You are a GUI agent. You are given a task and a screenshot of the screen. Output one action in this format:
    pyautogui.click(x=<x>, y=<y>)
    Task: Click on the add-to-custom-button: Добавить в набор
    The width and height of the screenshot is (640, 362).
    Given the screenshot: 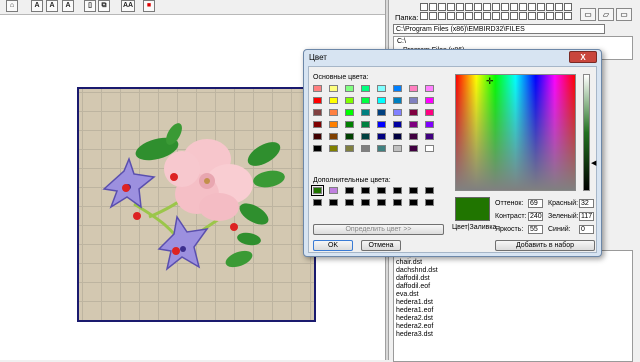 What is the action you would take?
    pyautogui.click(x=545, y=245)
    